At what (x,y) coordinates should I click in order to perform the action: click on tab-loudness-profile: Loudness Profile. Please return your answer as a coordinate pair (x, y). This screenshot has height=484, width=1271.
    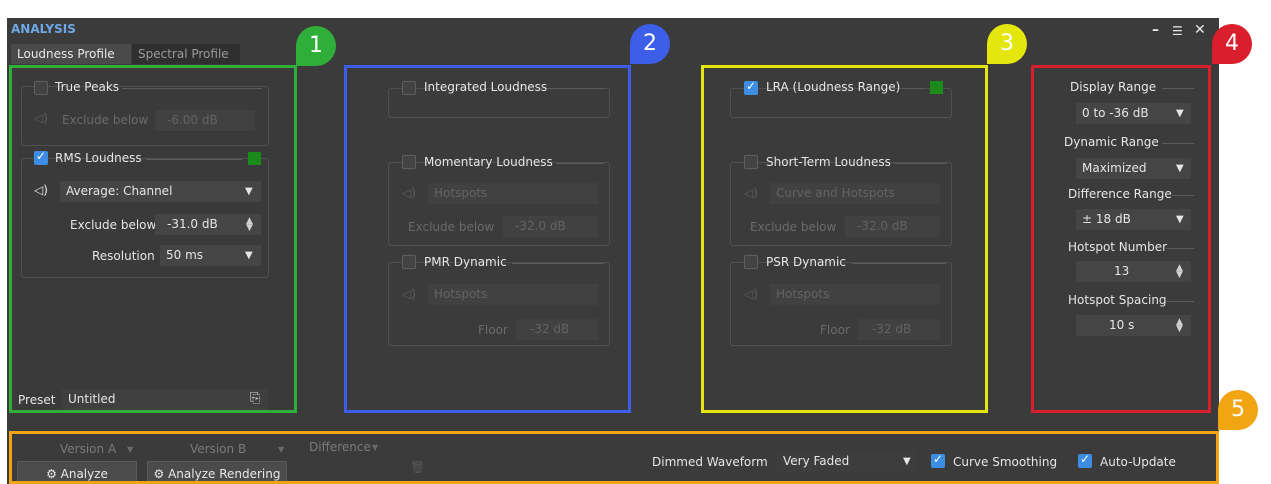
    Looking at the image, I should click on (71, 54).